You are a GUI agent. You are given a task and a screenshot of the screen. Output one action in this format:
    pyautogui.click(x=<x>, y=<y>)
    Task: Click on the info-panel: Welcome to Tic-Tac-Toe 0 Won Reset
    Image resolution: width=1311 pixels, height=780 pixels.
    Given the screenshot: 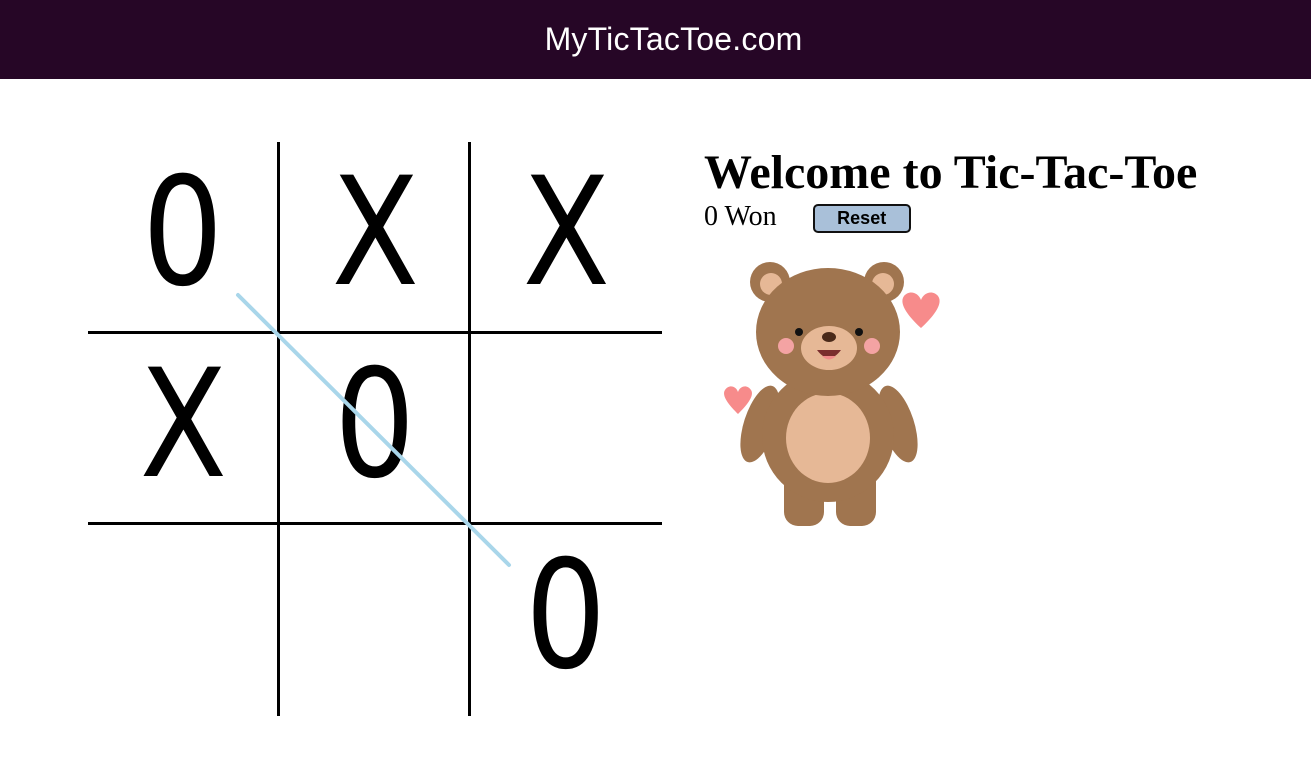 What is the action you would take?
    pyautogui.click(x=950, y=189)
    